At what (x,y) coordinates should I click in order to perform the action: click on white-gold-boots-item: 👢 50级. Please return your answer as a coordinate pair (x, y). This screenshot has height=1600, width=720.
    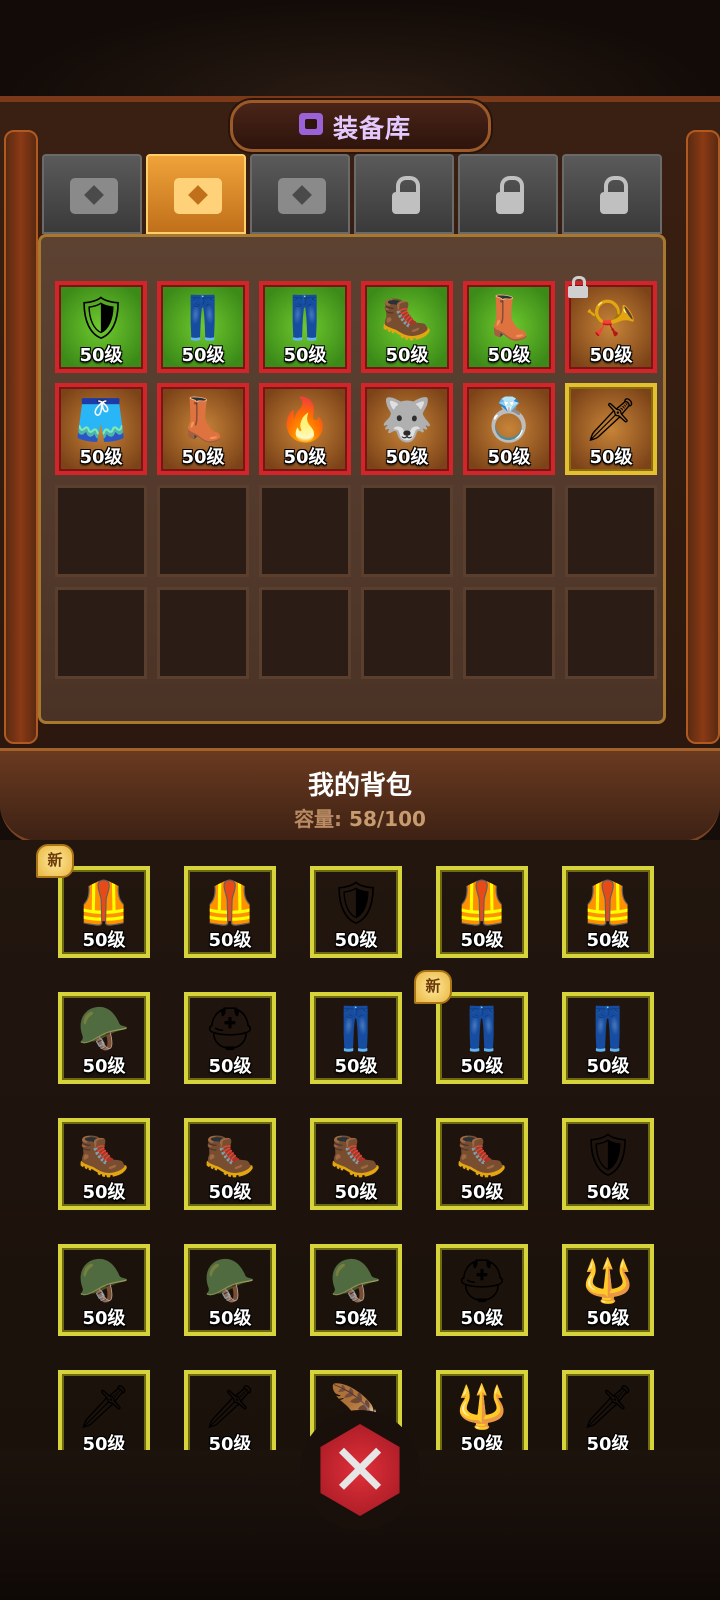
    Looking at the image, I should click on (509, 327).